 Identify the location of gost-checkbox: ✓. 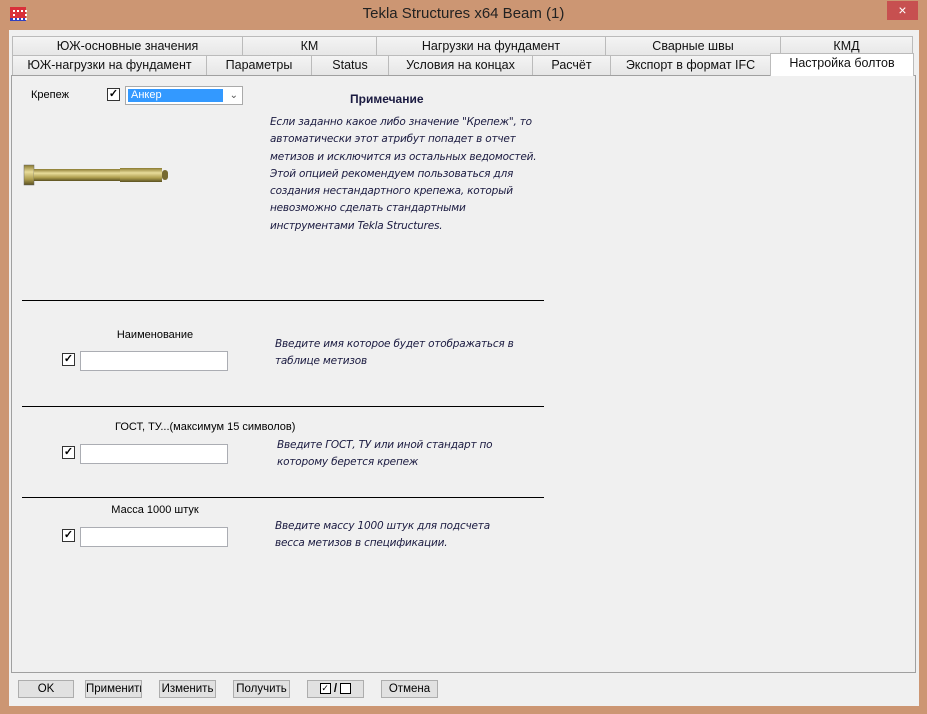
(68, 452).